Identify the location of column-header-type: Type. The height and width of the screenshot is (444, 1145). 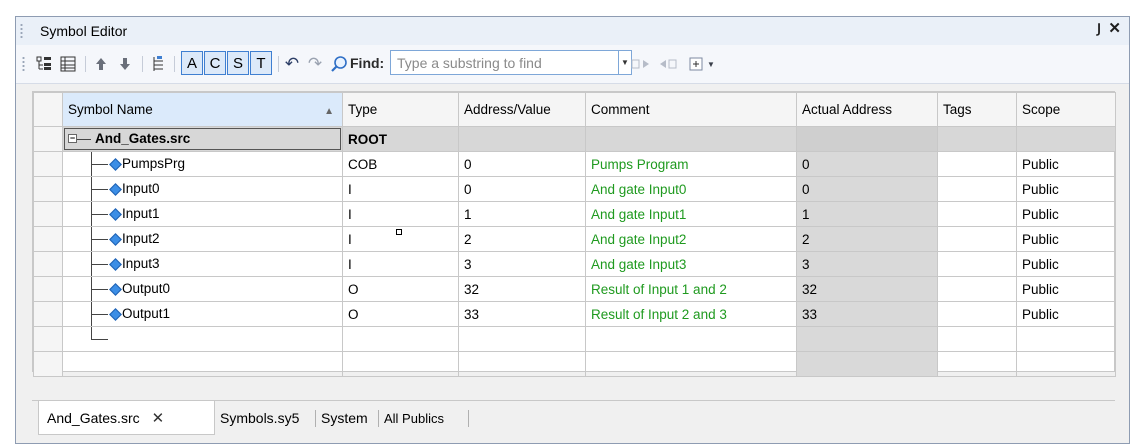
(400, 109).